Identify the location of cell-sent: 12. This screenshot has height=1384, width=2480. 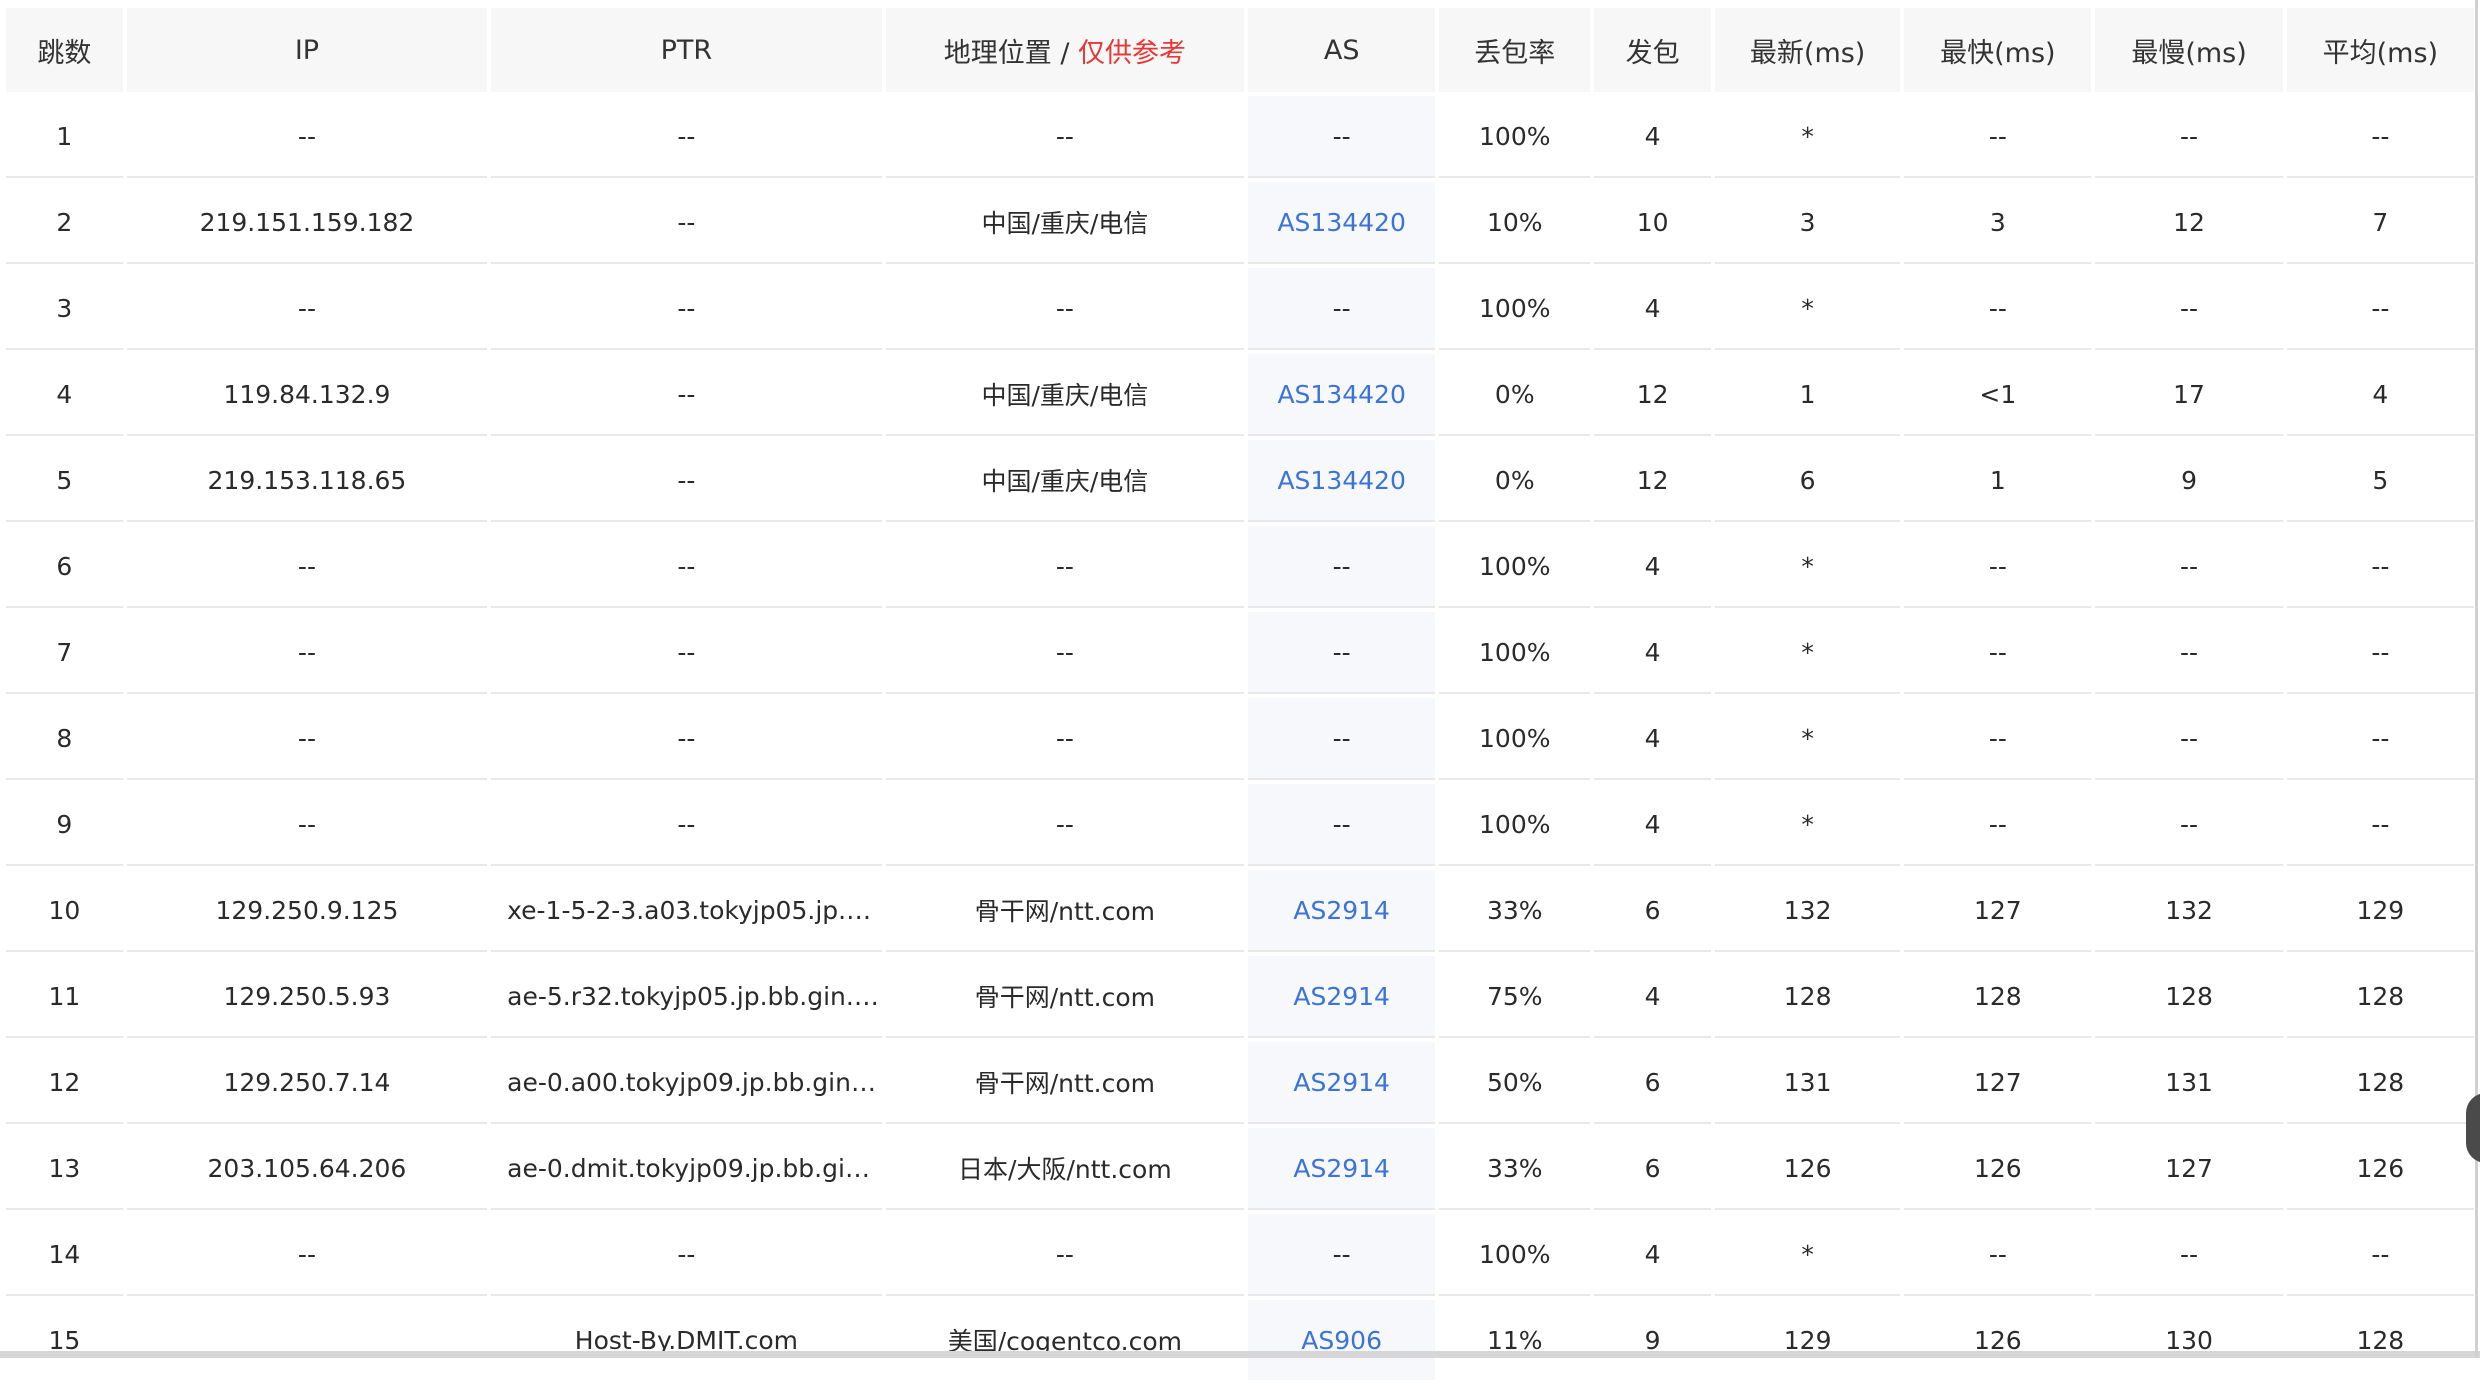
(1653, 395).